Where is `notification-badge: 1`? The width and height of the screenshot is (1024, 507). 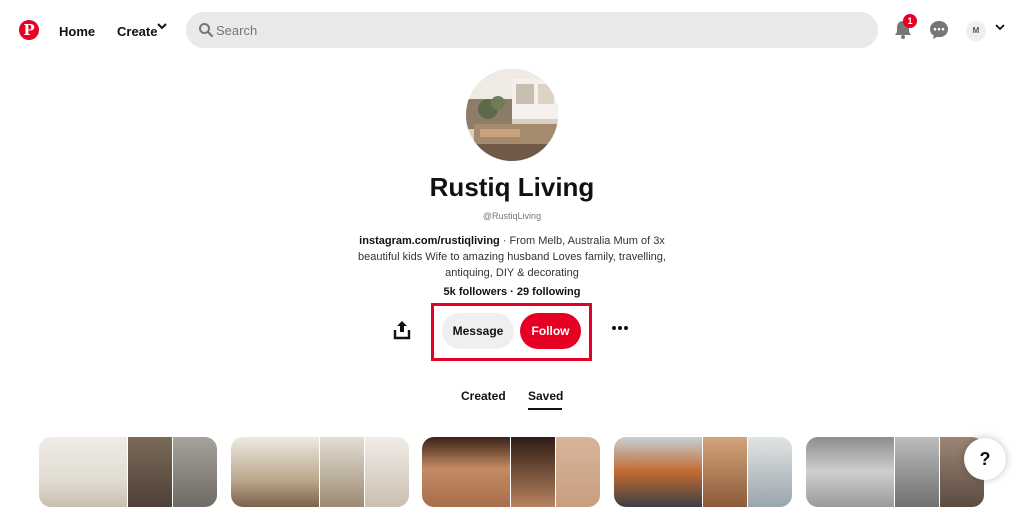 notification-badge: 1 is located at coordinates (910, 21).